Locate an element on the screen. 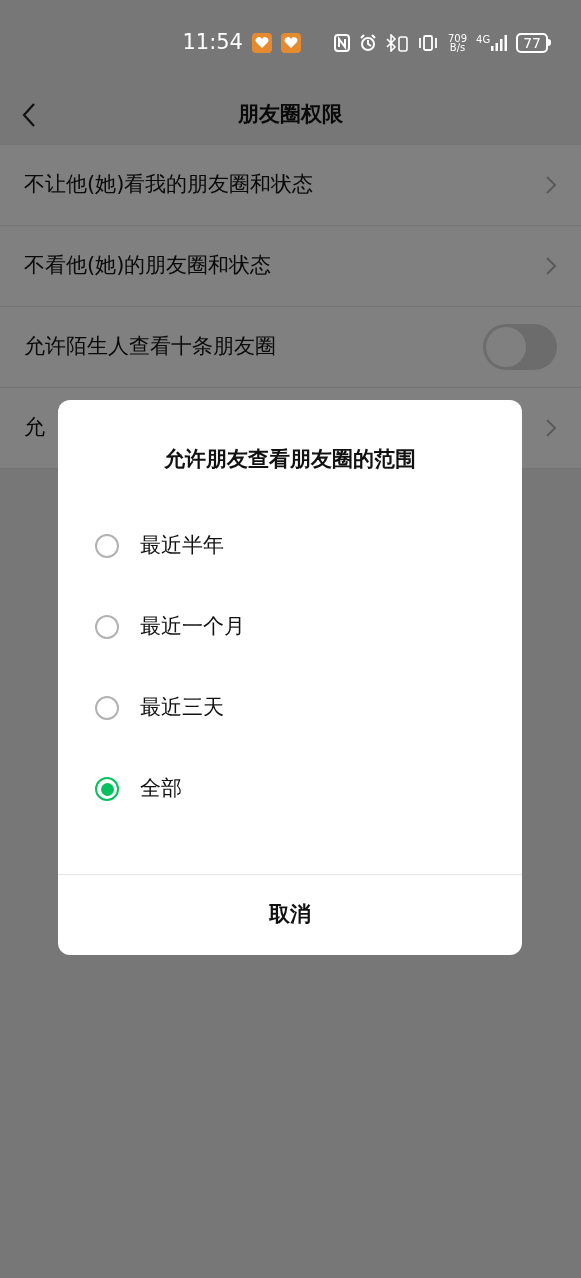 Image resolution: width=581 pixels, height=1278 pixels. settings-row: 不看他(她)的朋友圈和状态 is located at coordinates (290, 266).